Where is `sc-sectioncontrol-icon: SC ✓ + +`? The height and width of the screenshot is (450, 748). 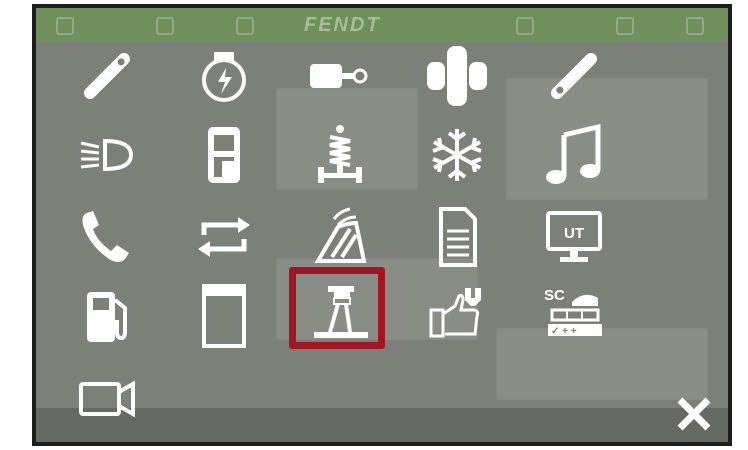
sc-sectioncontrol-icon: SC ✓ + + is located at coordinates (573, 312).